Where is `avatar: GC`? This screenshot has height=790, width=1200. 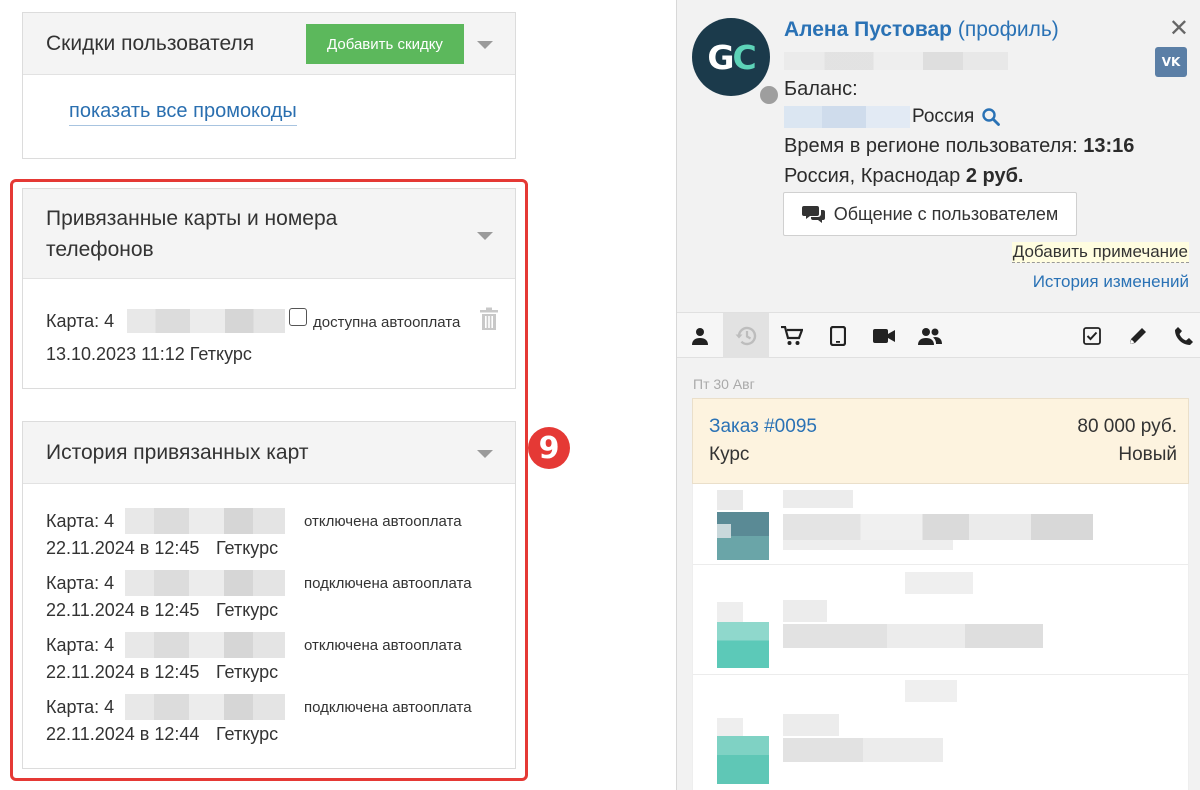
avatar: GC is located at coordinates (731, 57).